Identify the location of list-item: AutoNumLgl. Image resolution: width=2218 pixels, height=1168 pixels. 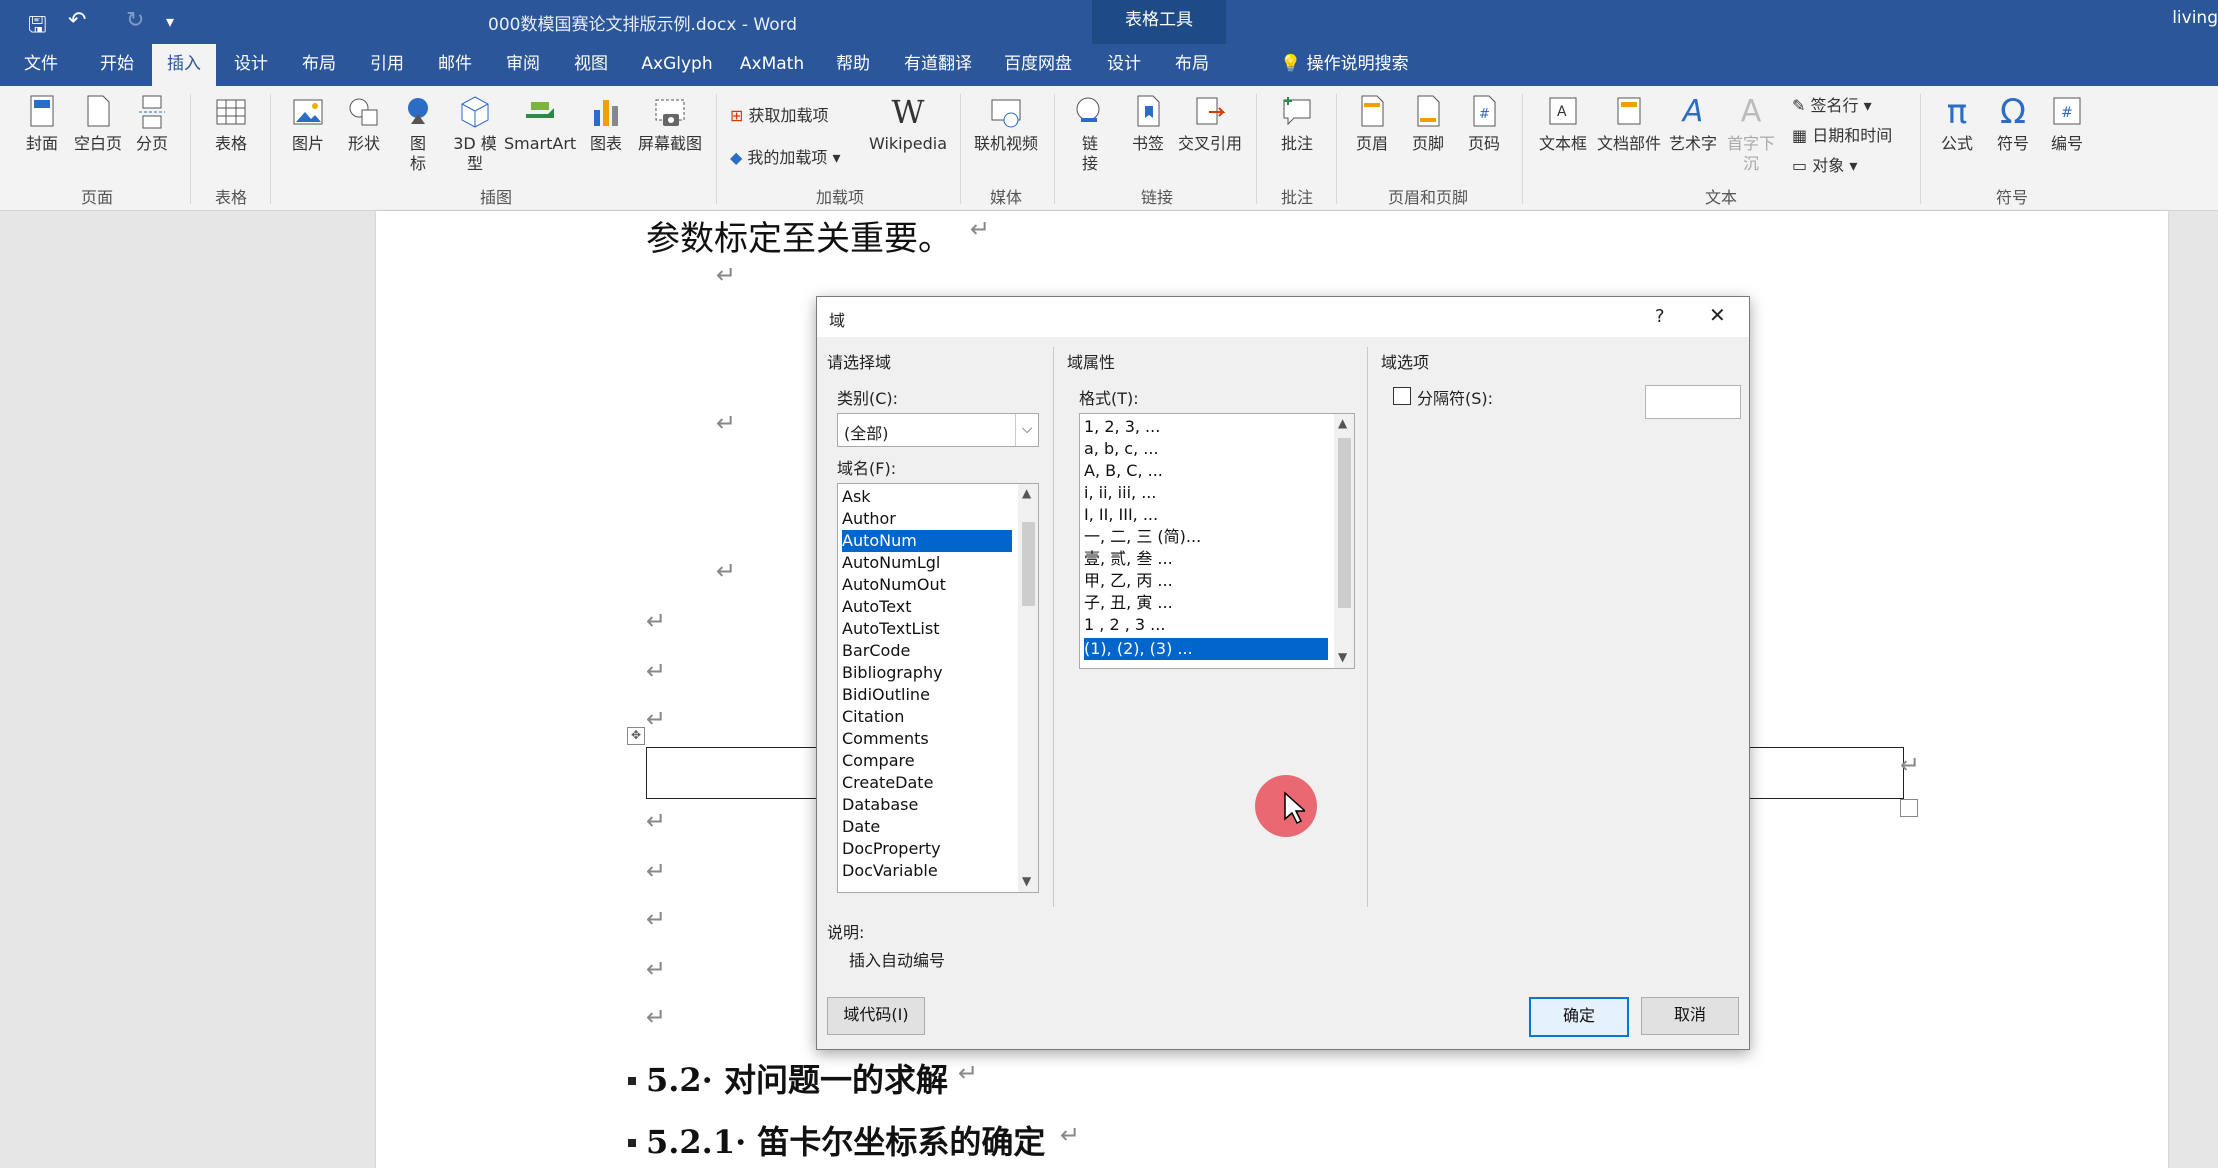
(891, 563).